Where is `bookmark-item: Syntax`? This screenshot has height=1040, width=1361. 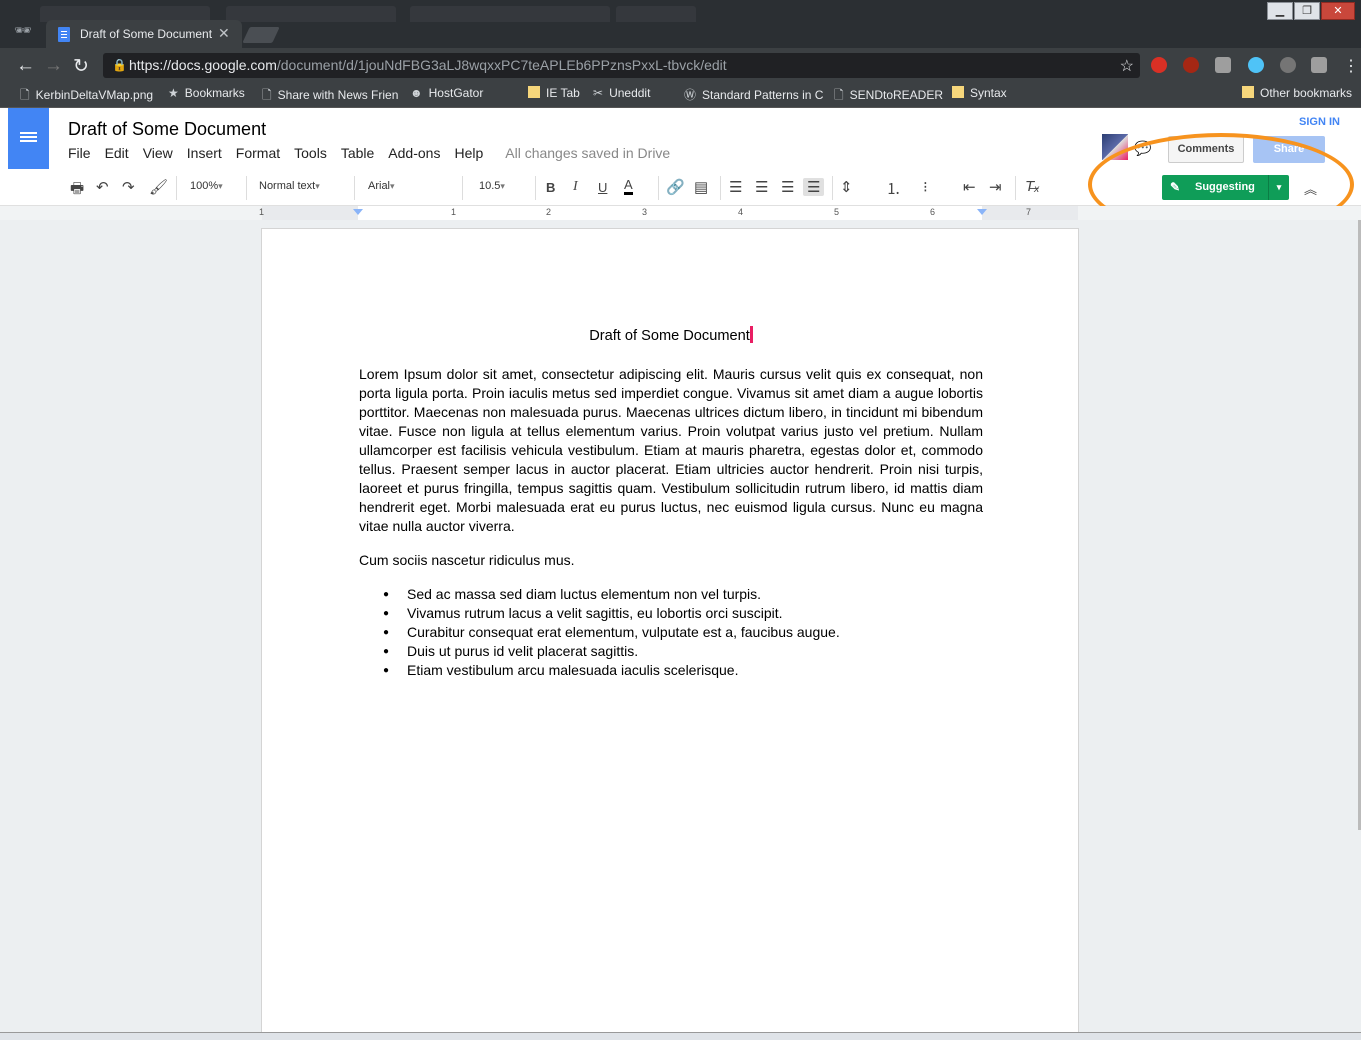 bookmark-item: Syntax is located at coordinates (979, 93).